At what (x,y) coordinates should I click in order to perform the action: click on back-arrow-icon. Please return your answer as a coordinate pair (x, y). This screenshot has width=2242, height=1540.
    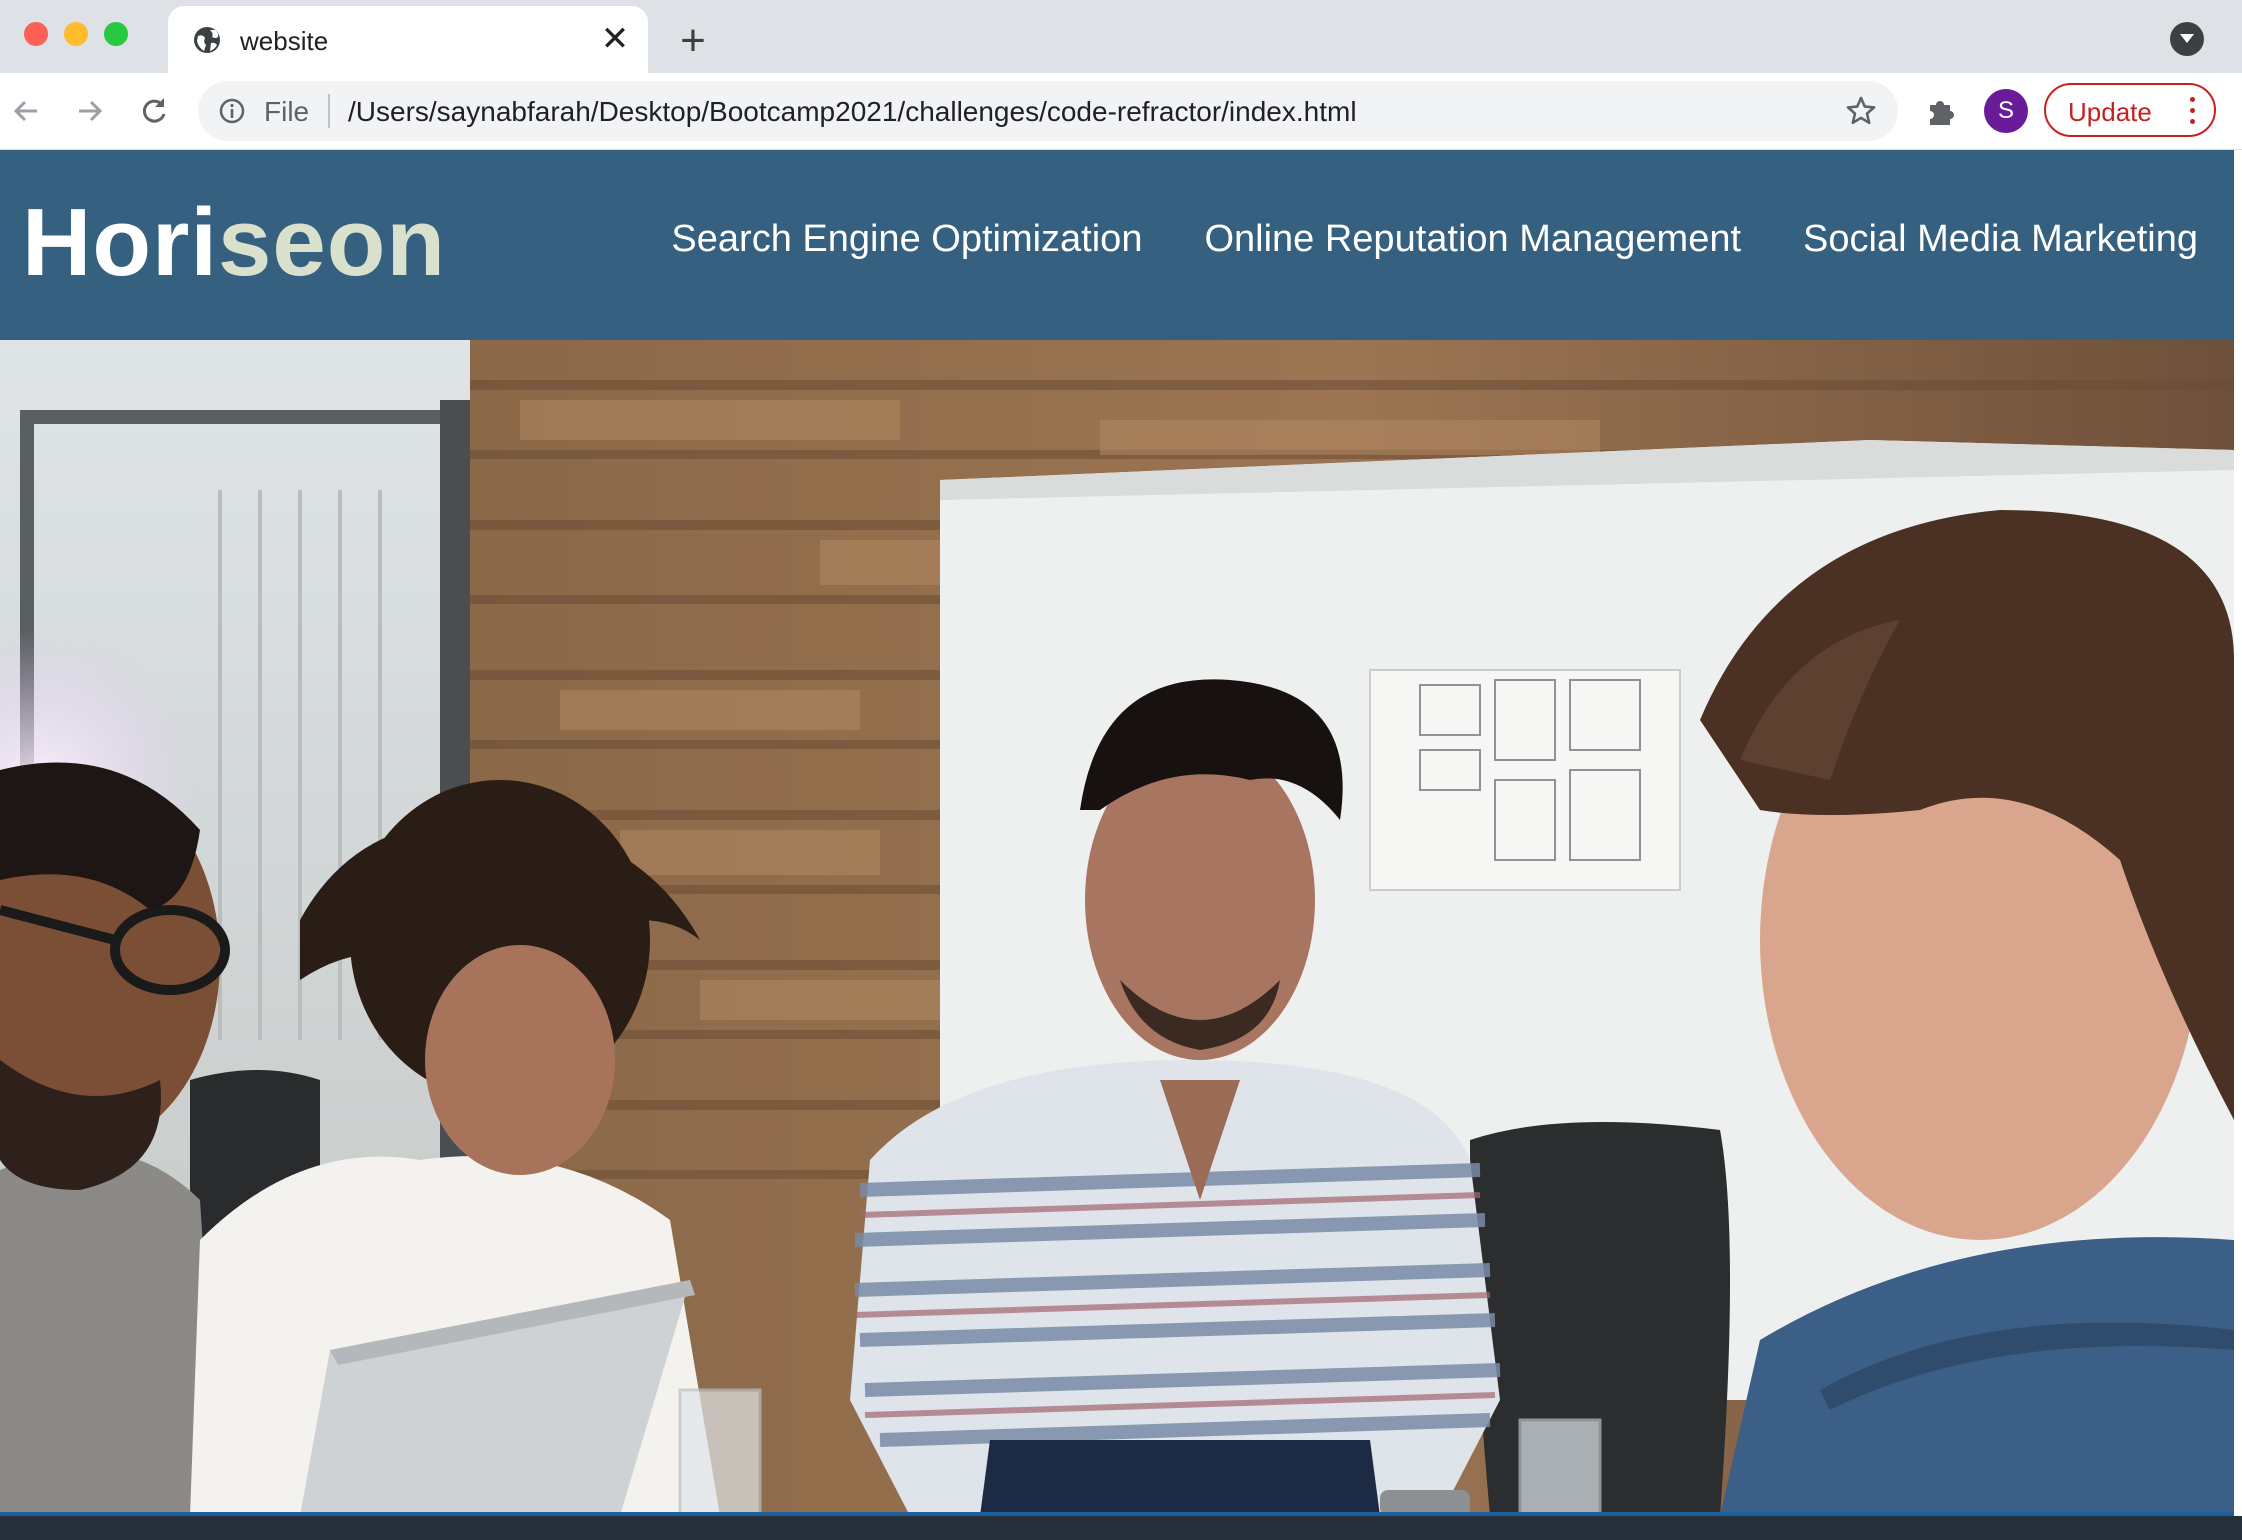
    Looking at the image, I should click on (25, 111).